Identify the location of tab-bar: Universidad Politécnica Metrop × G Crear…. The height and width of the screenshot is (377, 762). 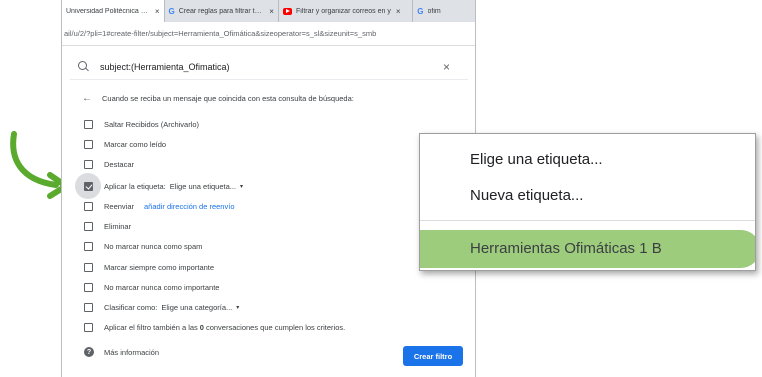
(268, 11).